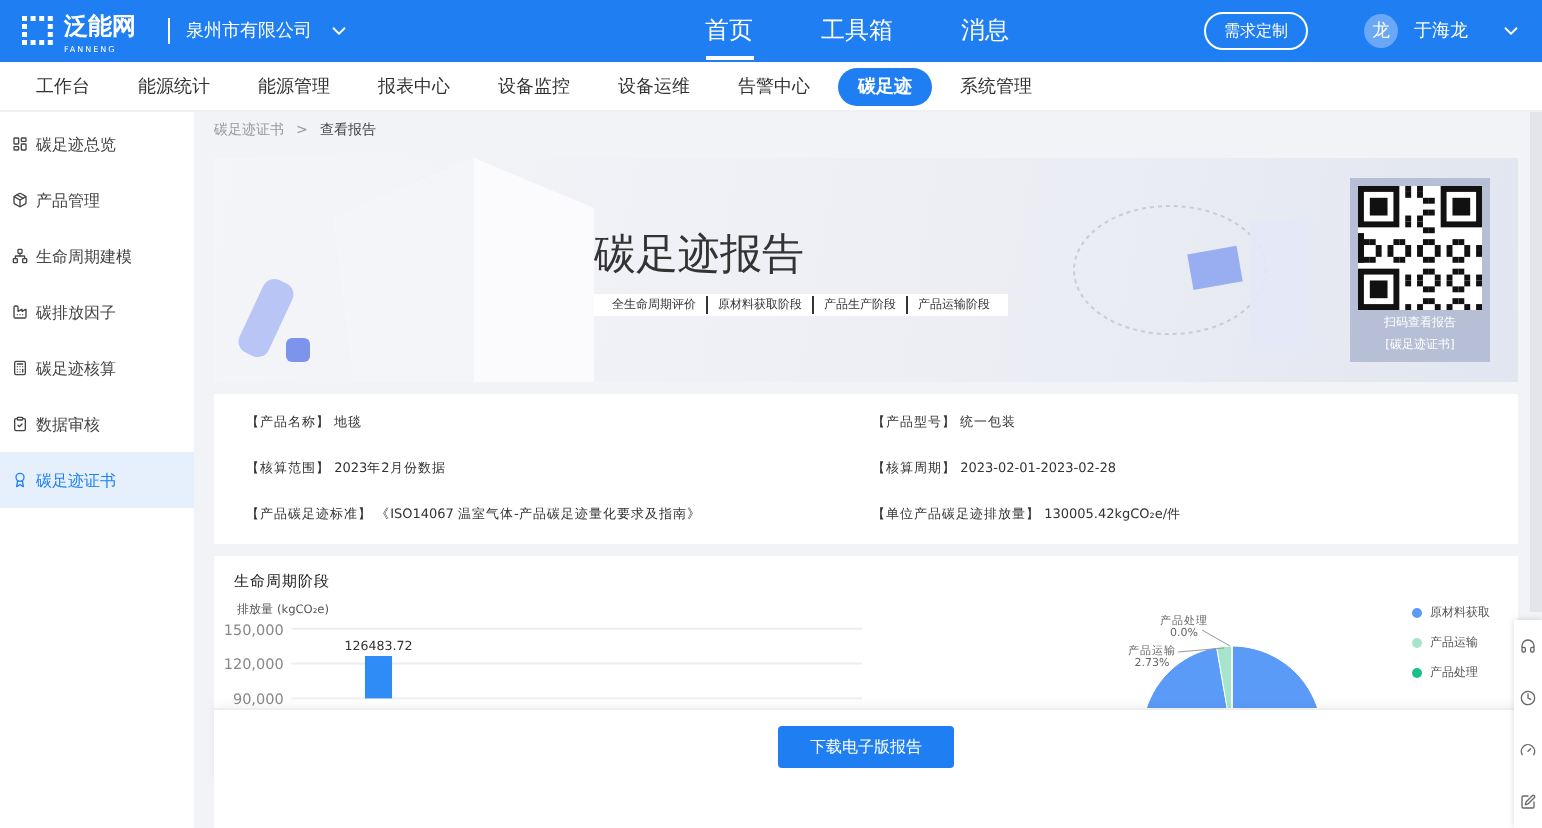  What do you see at coordinates (534, 86) in the screenshot?
I see `menu-tab: 设备监控` at bounding box center [534, 86].